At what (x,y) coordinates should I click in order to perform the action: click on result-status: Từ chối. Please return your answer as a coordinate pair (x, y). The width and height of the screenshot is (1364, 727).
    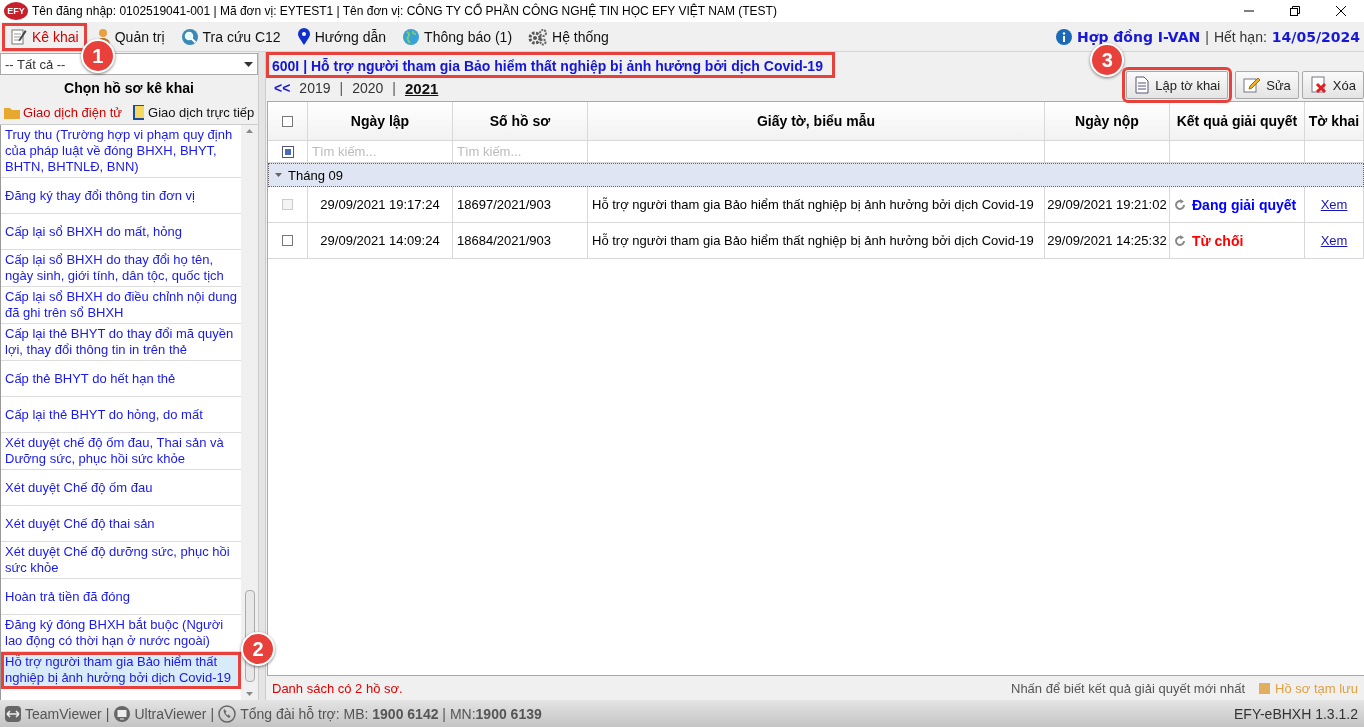
    Looking at the image, I should click on (1218, 240).